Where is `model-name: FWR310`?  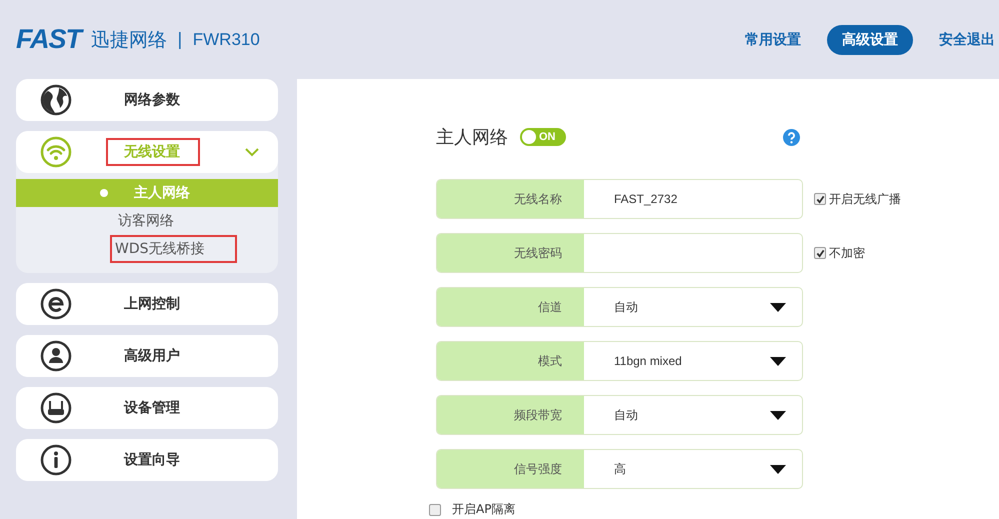 model-name: FWR310 is located at coordinates (226, 40).